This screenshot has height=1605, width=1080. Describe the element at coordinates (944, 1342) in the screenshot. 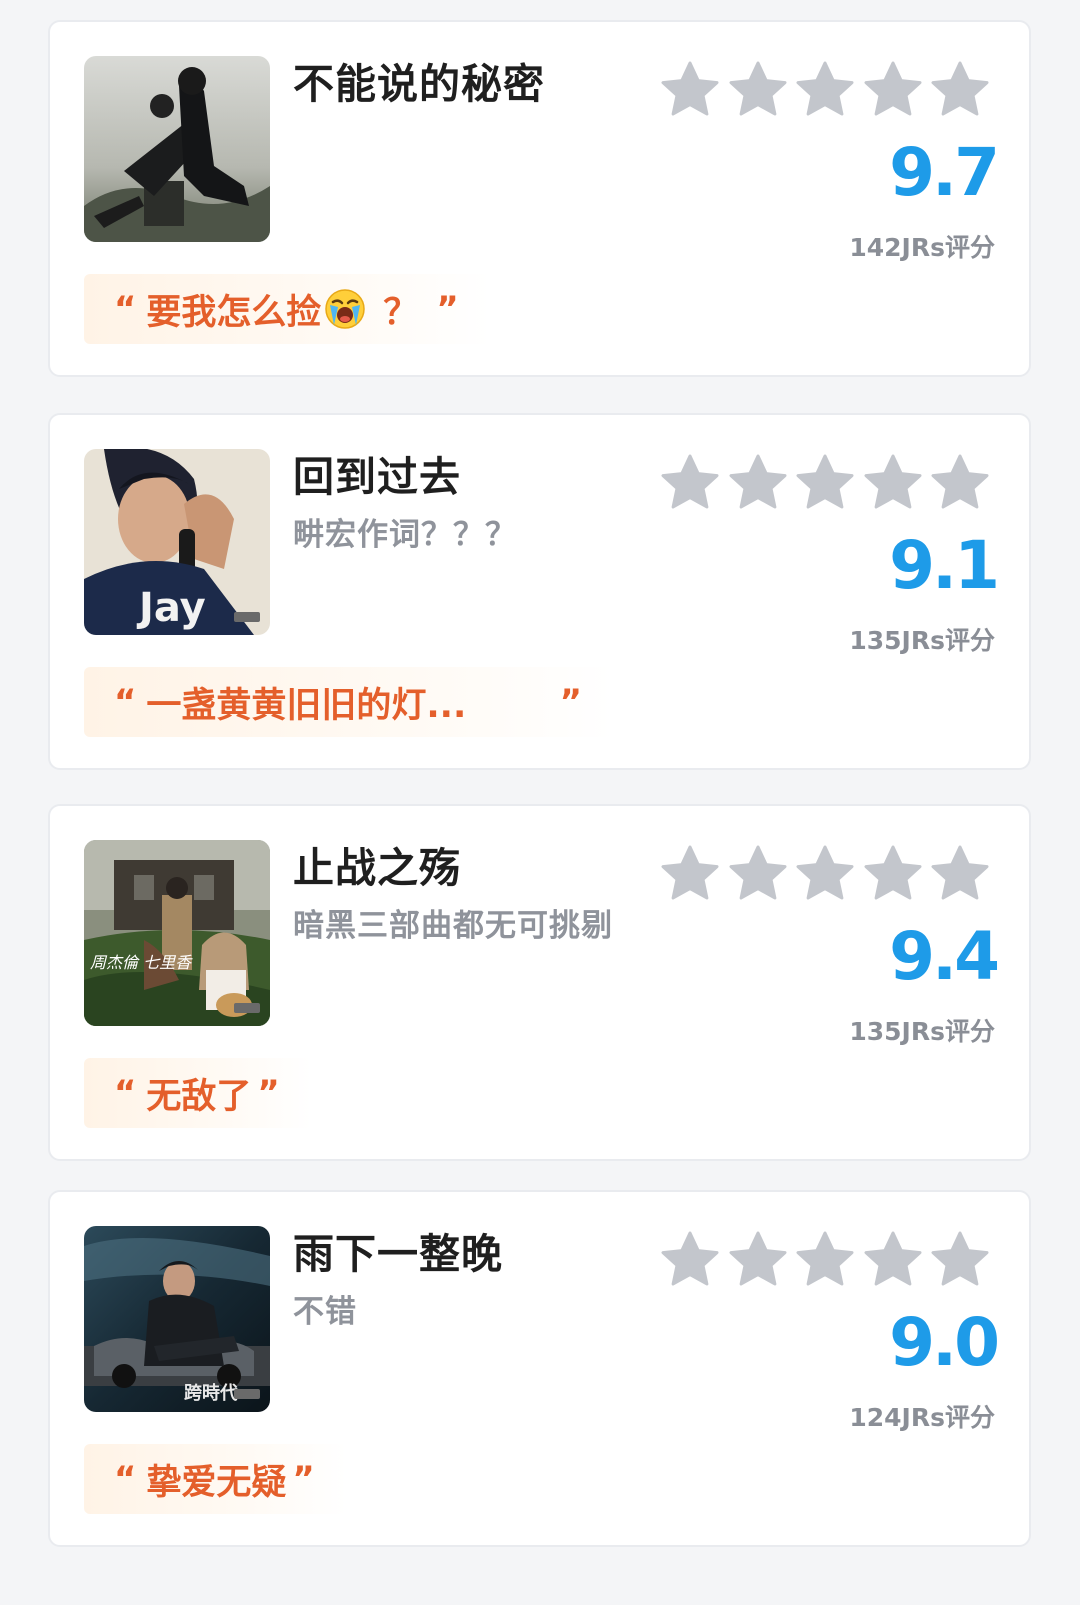

I see `score-value: 9.0` at that location.